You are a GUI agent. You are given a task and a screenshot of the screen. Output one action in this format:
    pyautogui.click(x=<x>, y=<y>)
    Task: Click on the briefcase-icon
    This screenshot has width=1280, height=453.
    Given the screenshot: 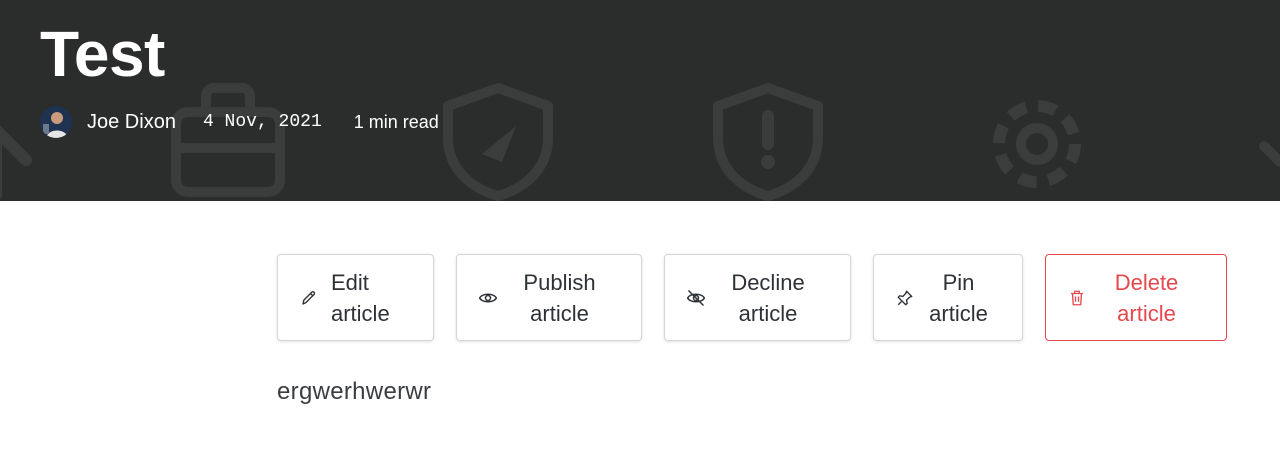 What is the action you would take?
    pyautogui.click(x=228, y=140)
    